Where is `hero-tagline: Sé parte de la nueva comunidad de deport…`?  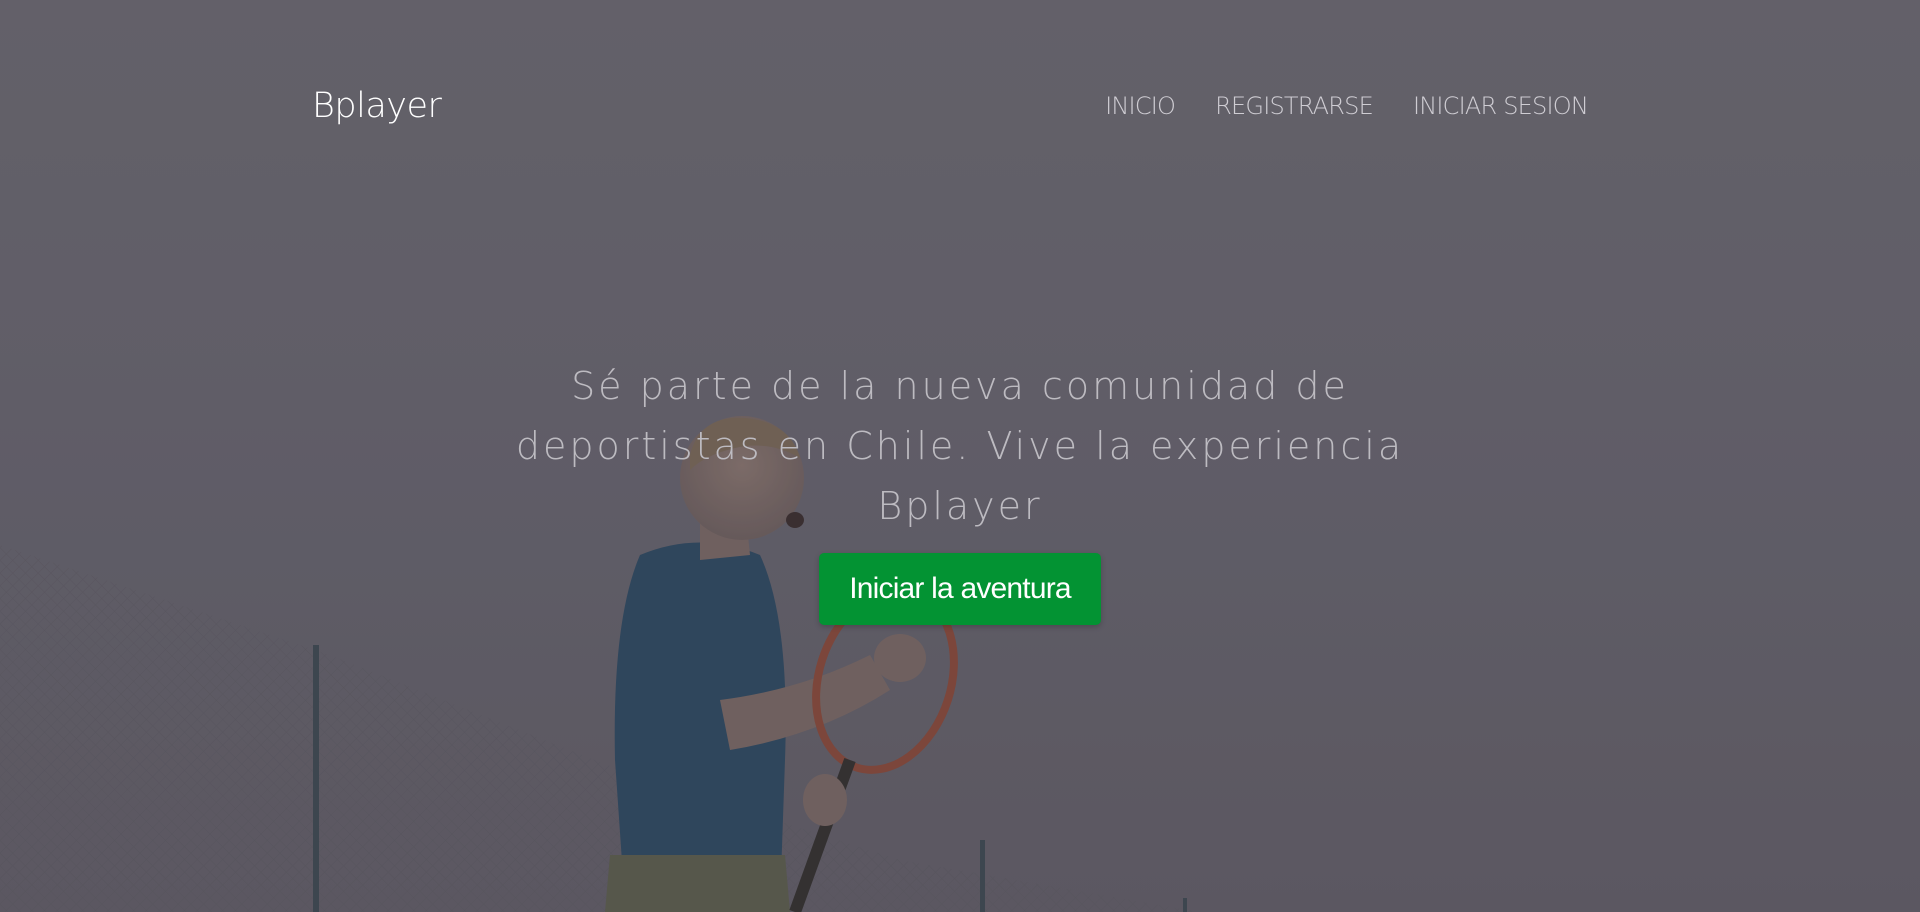 hero-tagline: Sé parte de la nueva comunidad de deport… is located at coordinates (960, 446).